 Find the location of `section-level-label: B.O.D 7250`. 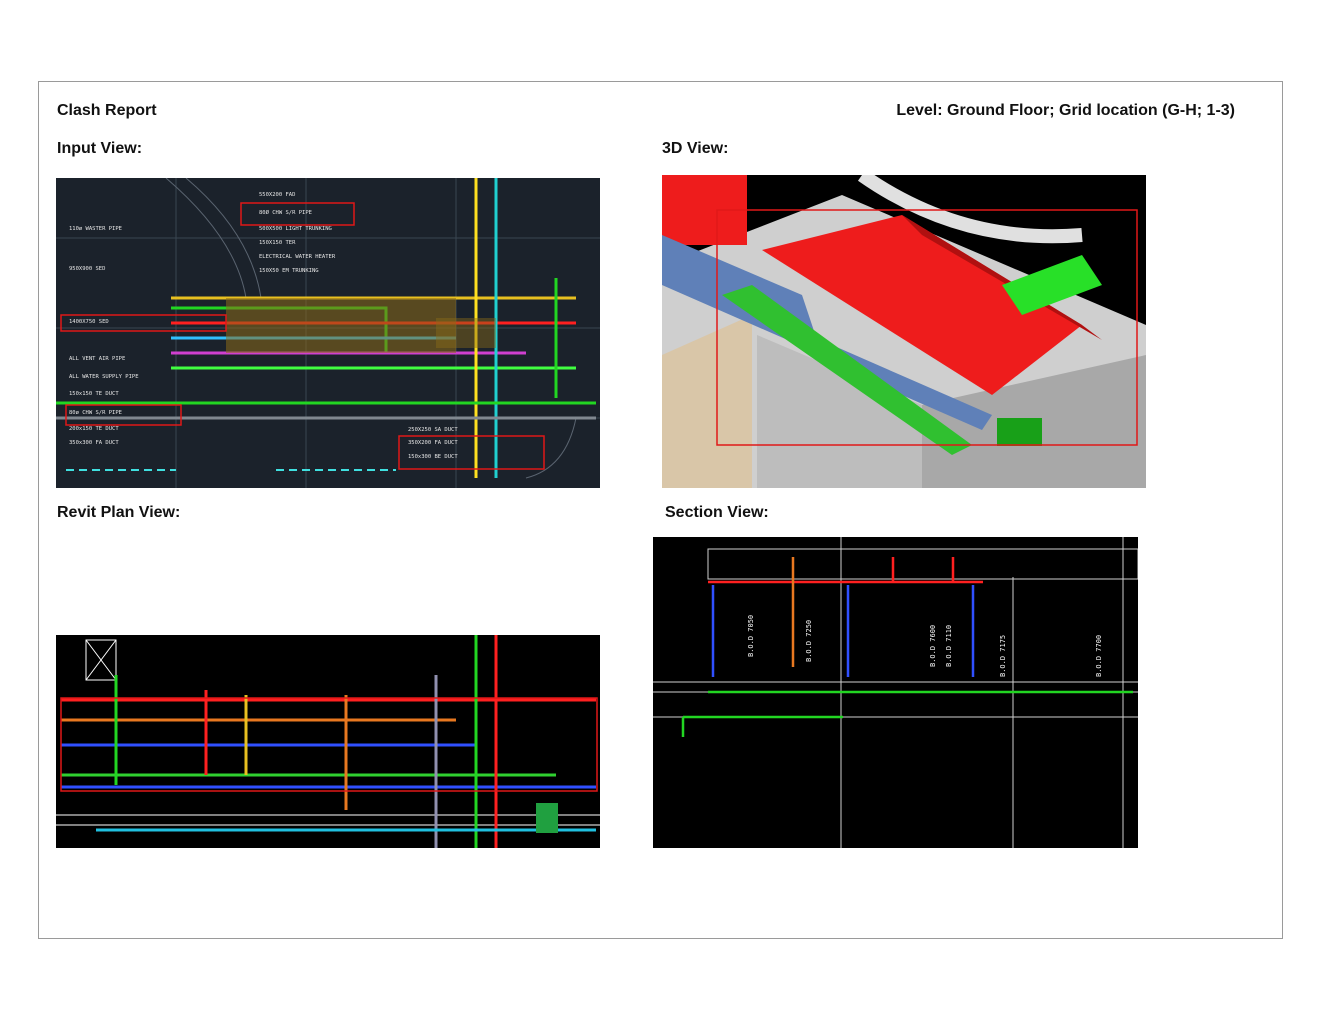

section-level-label: B.O.D 7250 is located at coordinates (809, 641).